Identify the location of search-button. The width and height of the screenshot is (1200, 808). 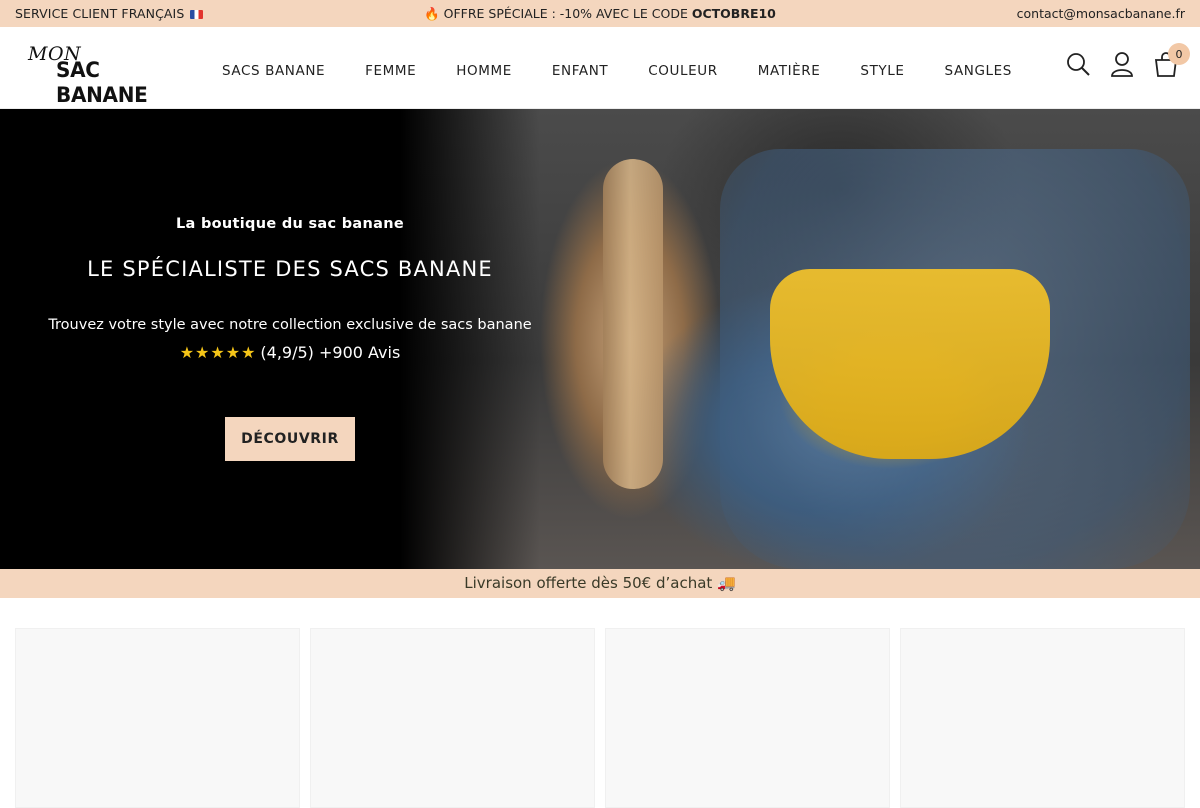
(1078, 64).